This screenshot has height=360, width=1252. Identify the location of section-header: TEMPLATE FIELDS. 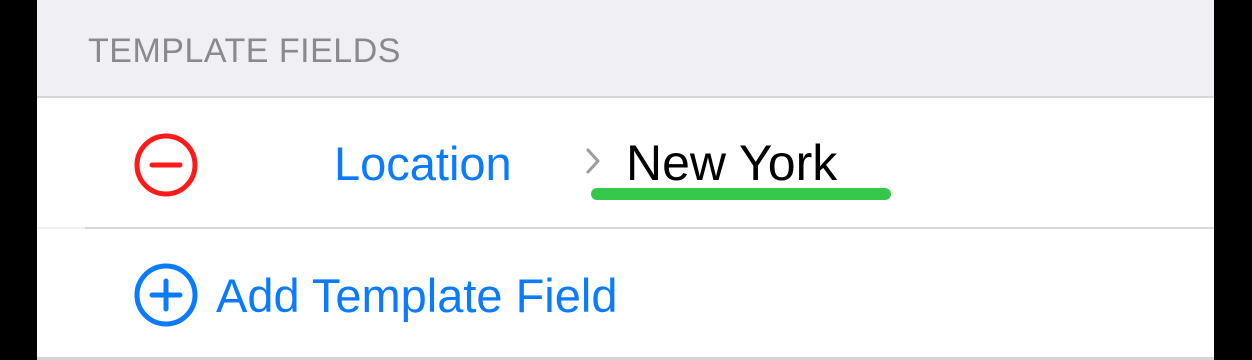
(244, 51).